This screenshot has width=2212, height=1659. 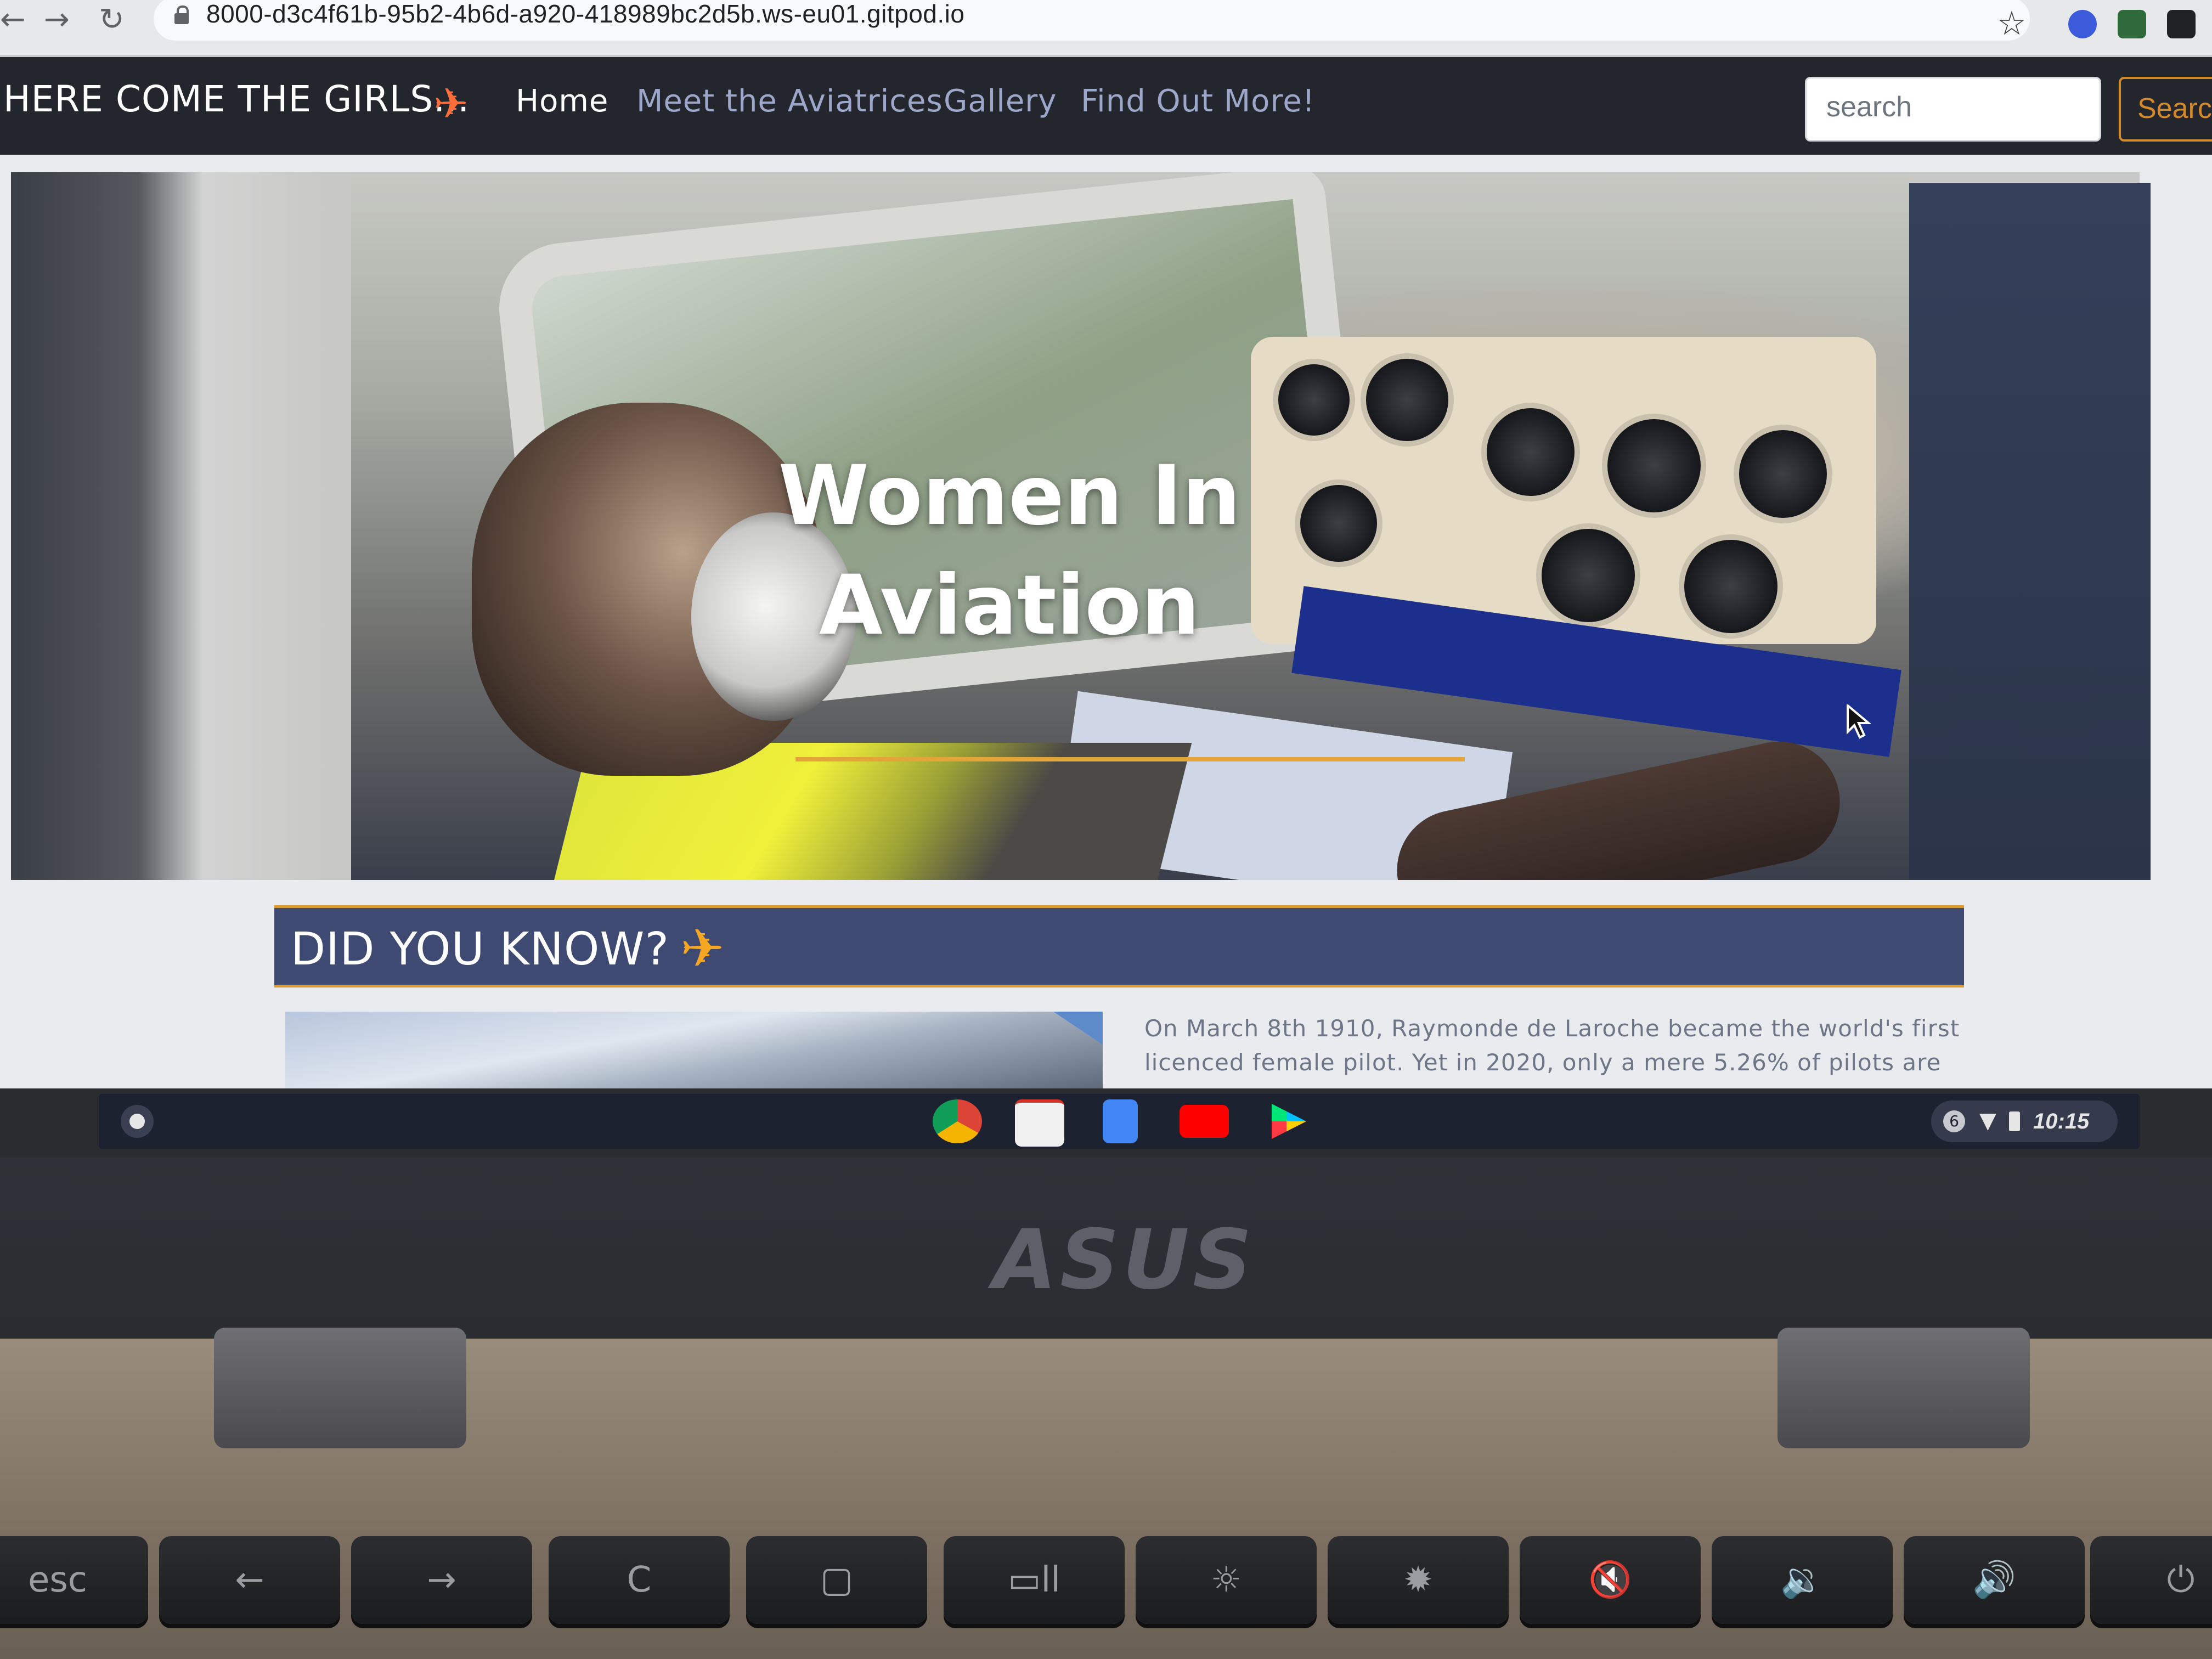 What do you see at coordinates (2132, 24) in the screenshot?
I see `extension-tree-icon` at bounding box center [2132, 24].